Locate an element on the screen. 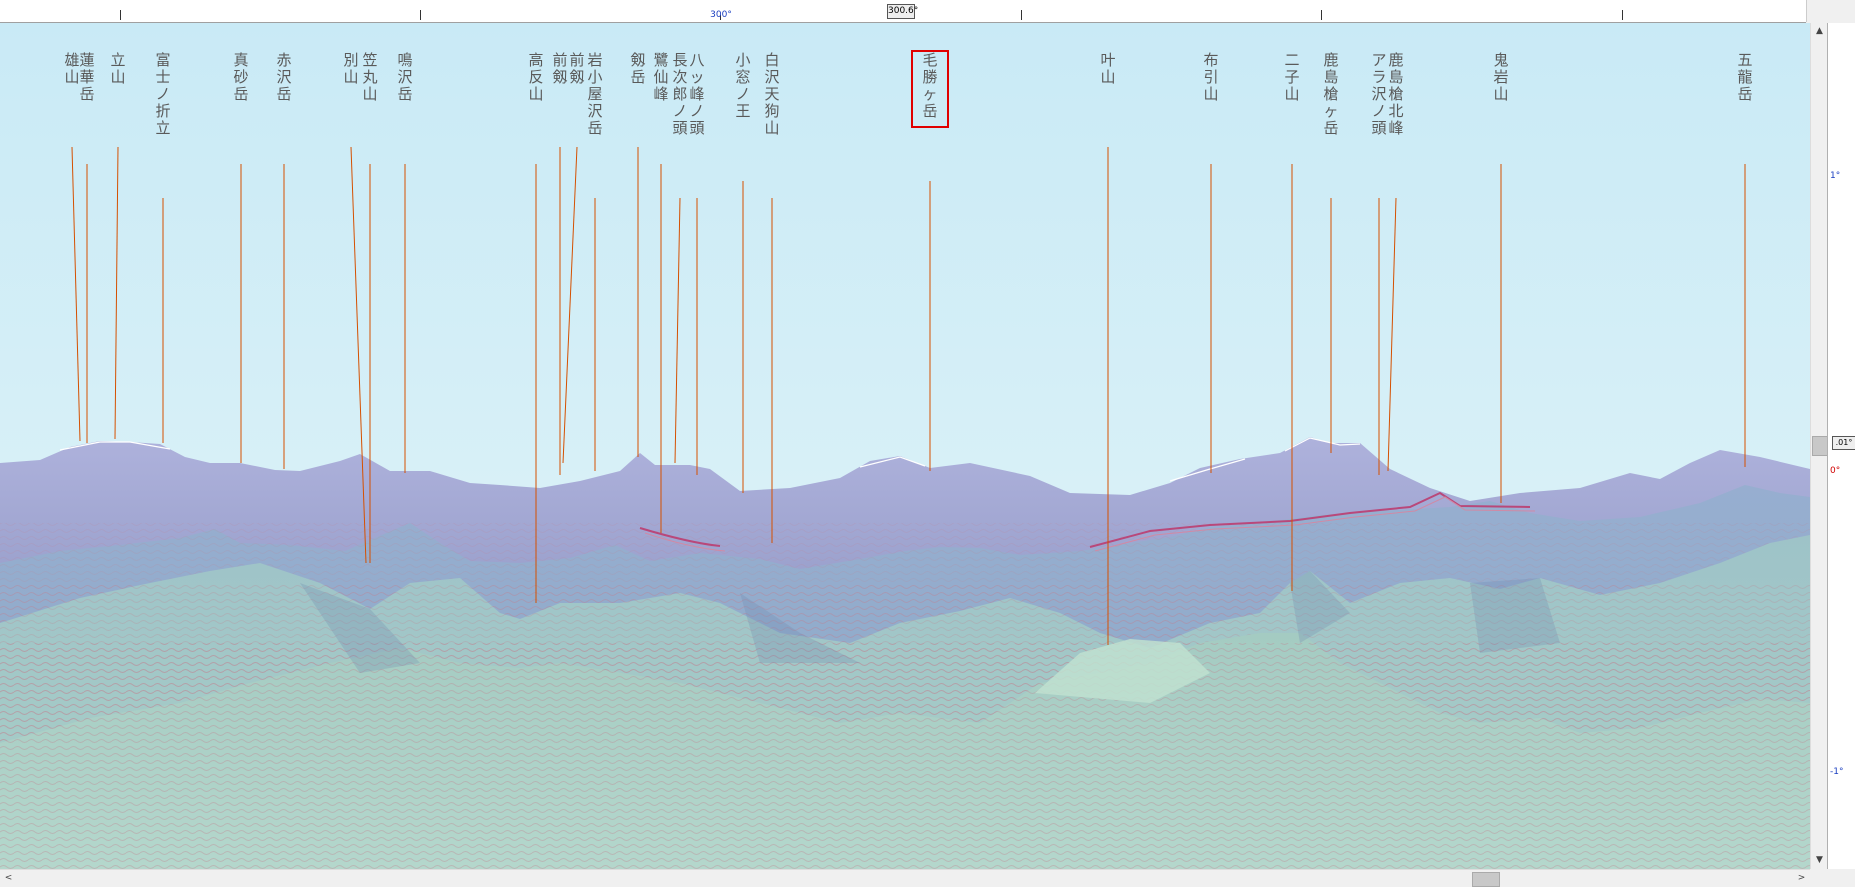 Image resolution: width=1855 pixels, height=887 pixels. scroll-up-arrow-icon: ▲ is located at coordinates (1819, 31).